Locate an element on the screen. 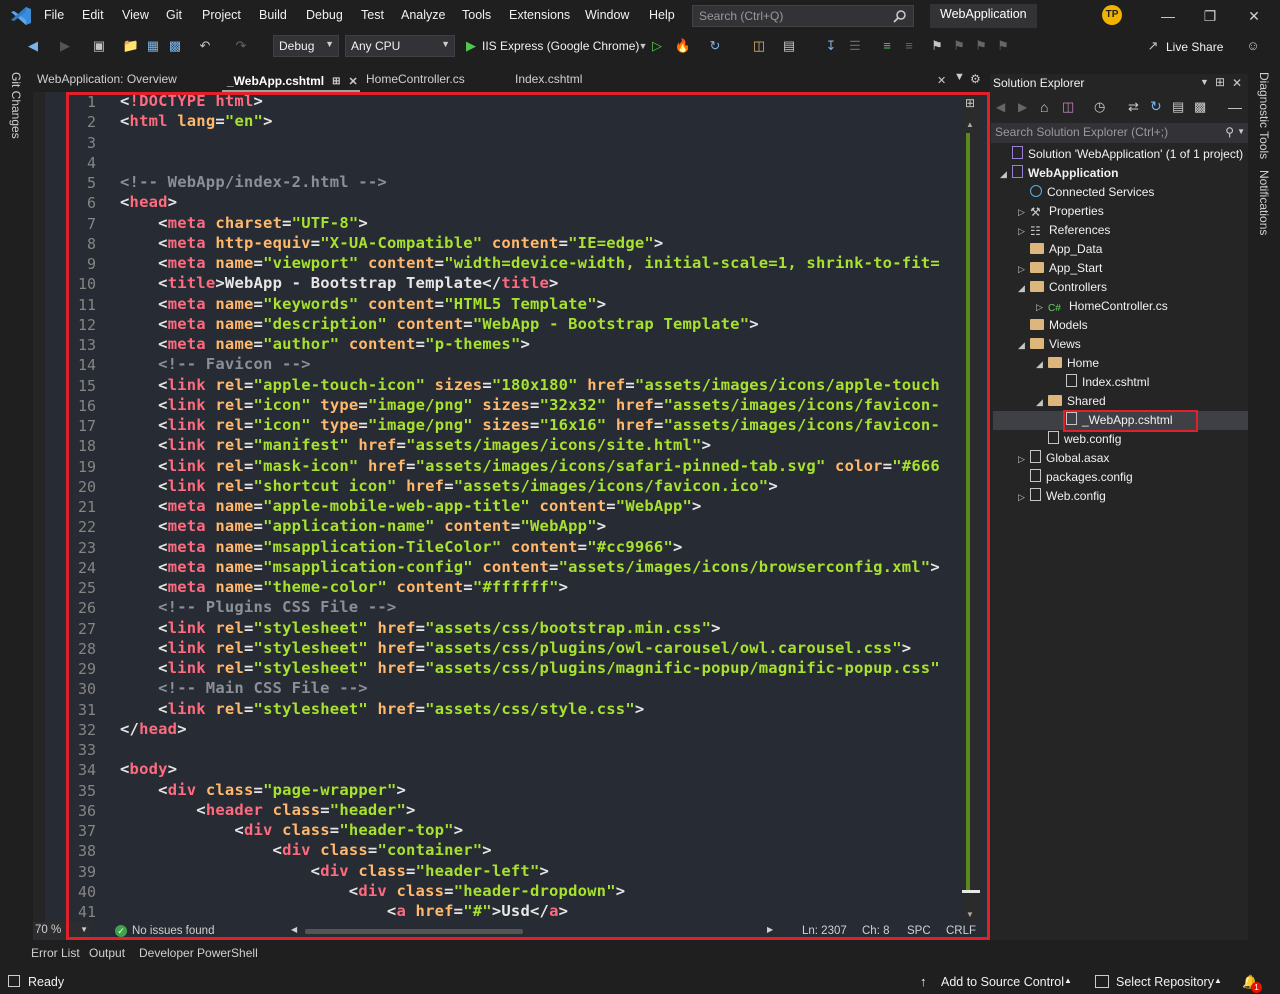 This screenshot has width=1280, height=994. tree-item: ▷ App_Start is located at coordinates (1060, 268).